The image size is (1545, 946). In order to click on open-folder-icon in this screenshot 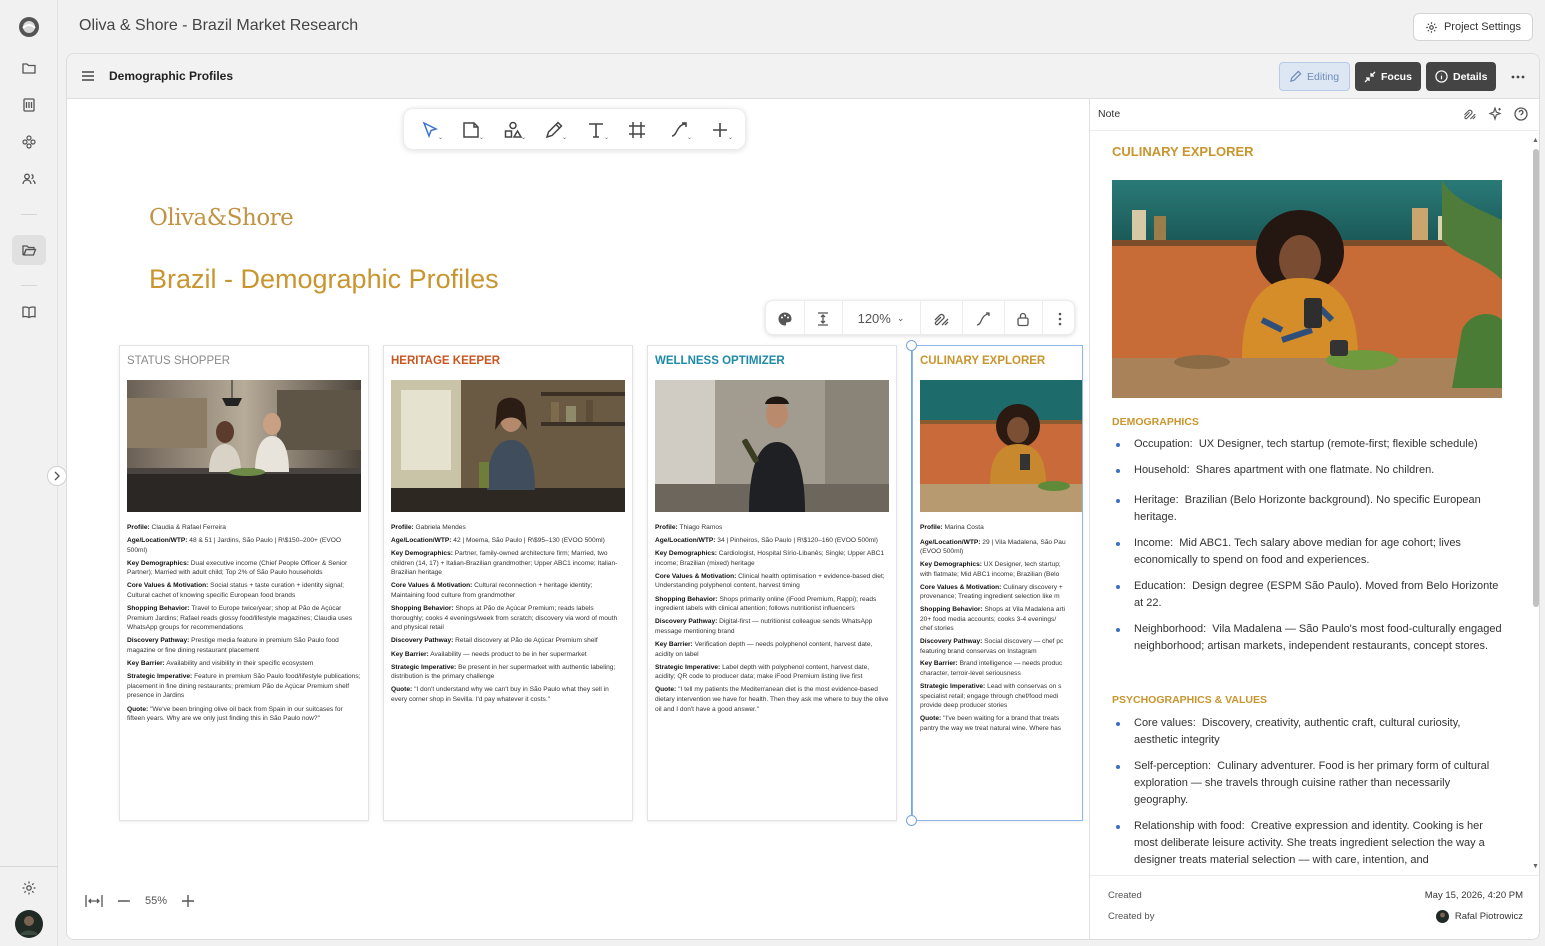, I will do `click(29, 250)`.